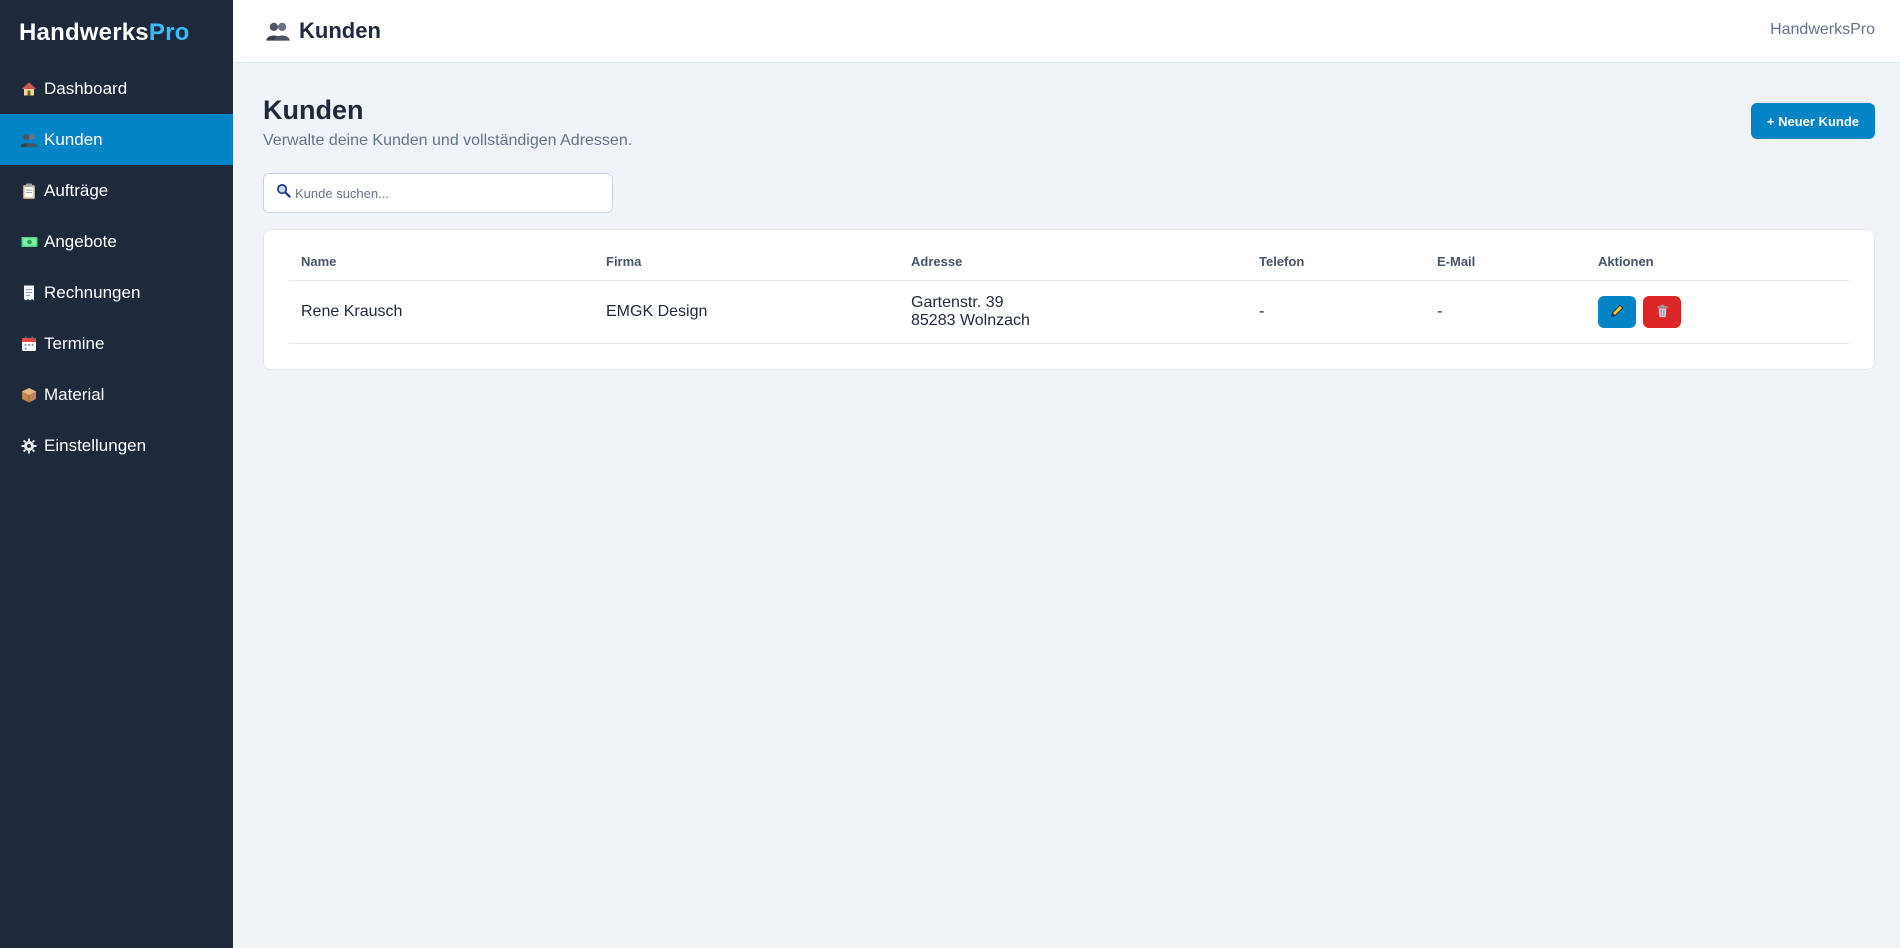 The height and width of the screenshot is (948, 1900). I want to click on money-icon, so click(29, 242).